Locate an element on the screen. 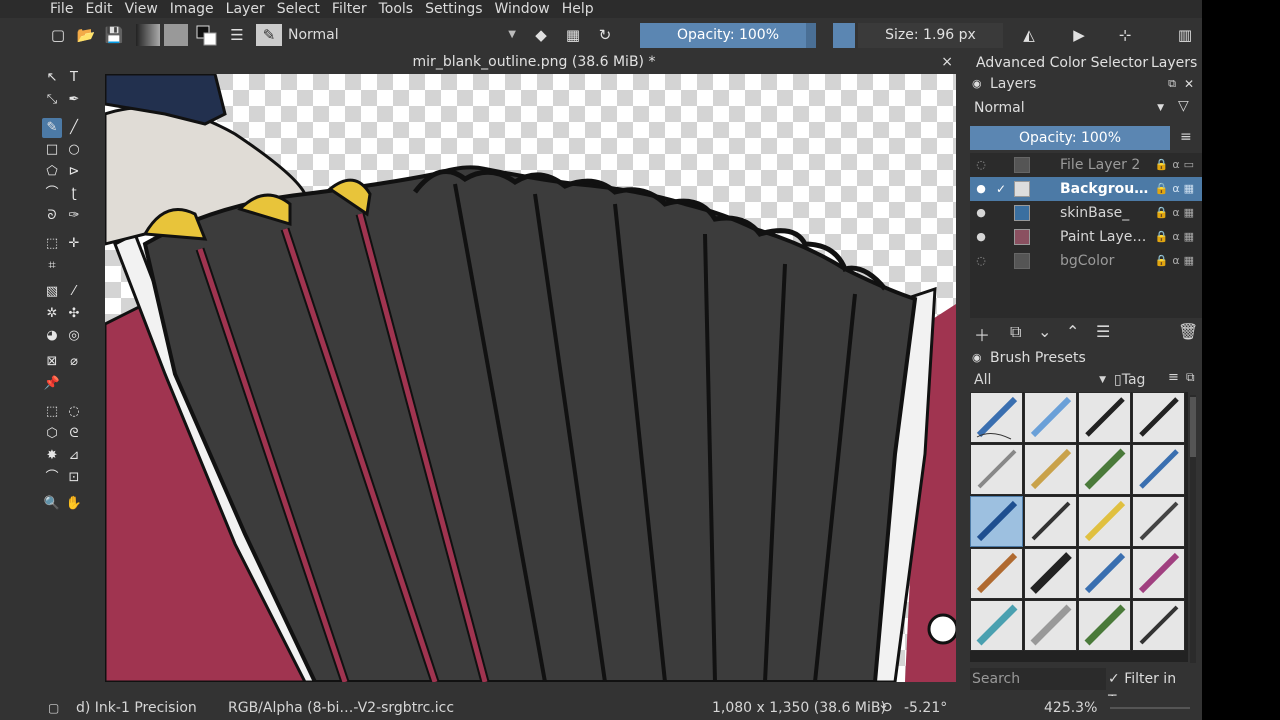  gradient-swatch-icon is located at coordinates (148, 35).